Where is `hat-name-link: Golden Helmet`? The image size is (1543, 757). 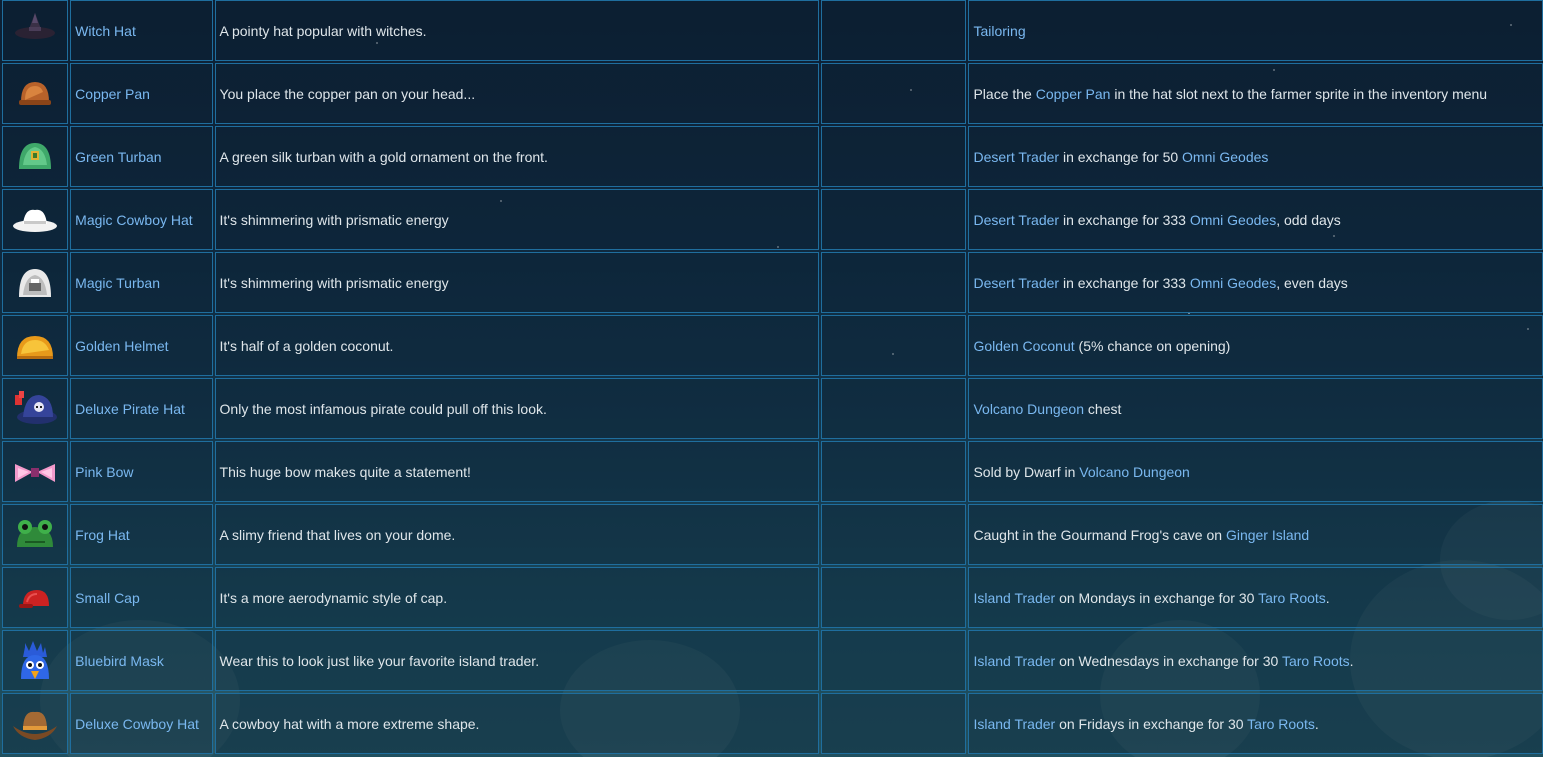
hat-name-link: Golden Helmet is located at coordinates (121, 346).